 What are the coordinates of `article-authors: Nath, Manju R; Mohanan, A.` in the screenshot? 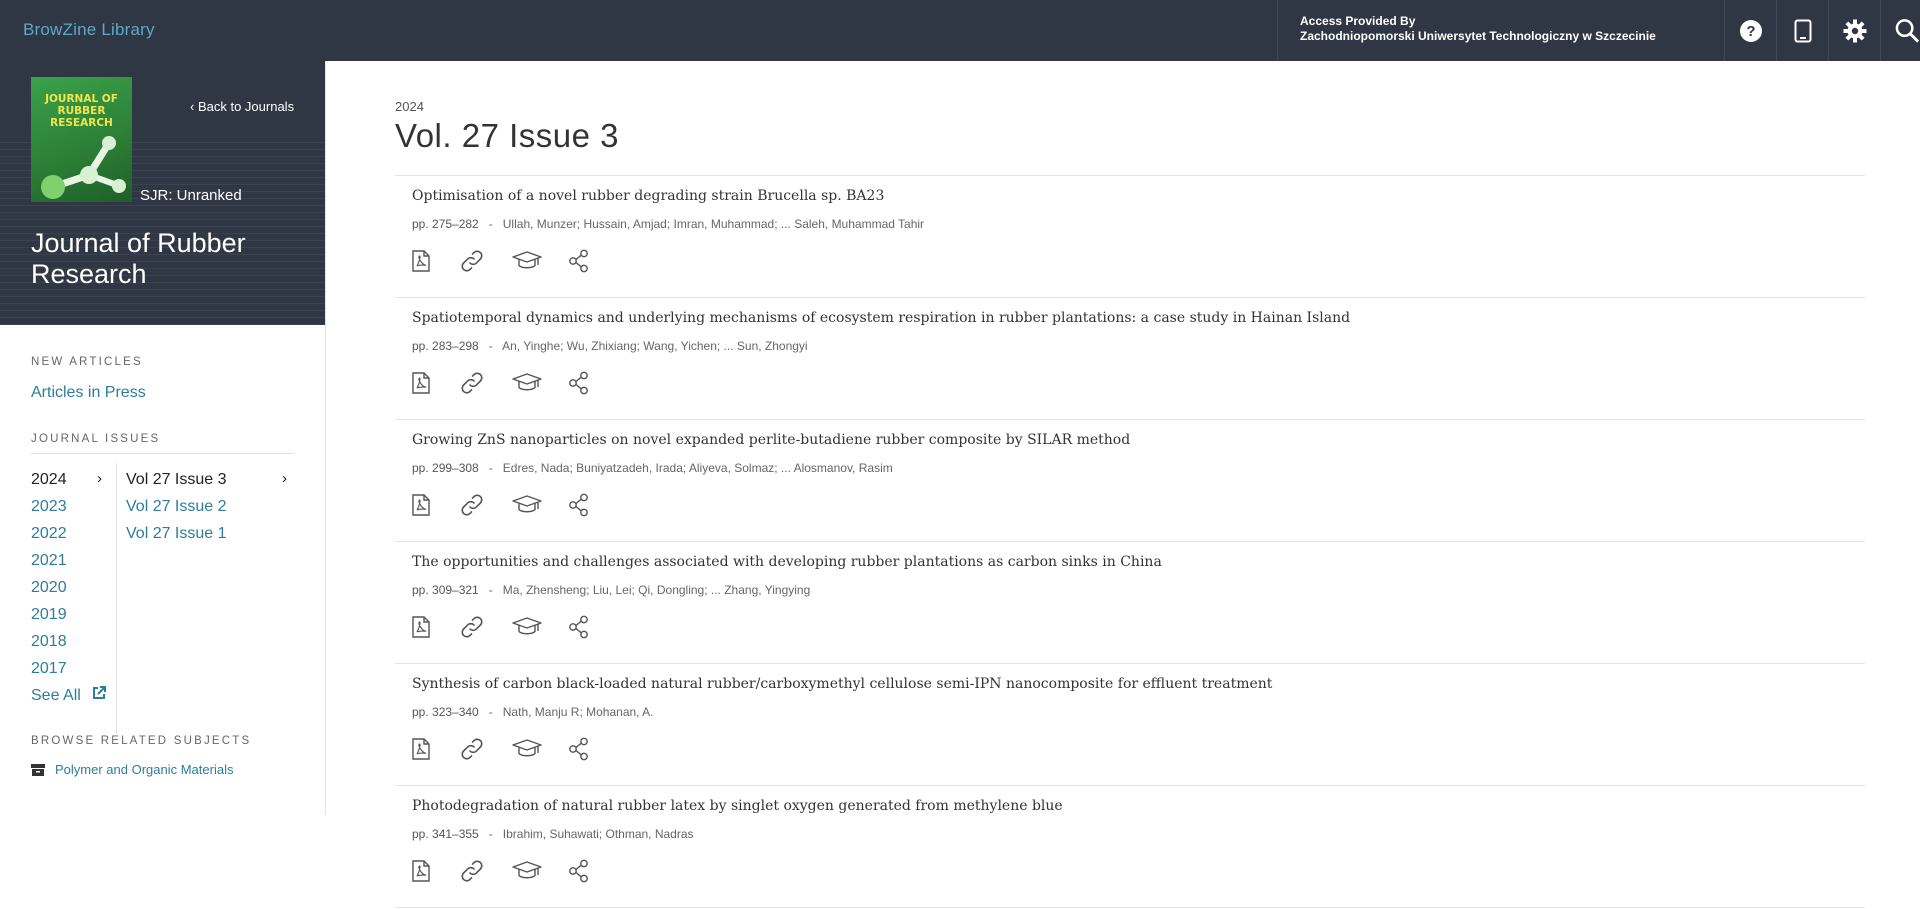 It's located at (578, 712).